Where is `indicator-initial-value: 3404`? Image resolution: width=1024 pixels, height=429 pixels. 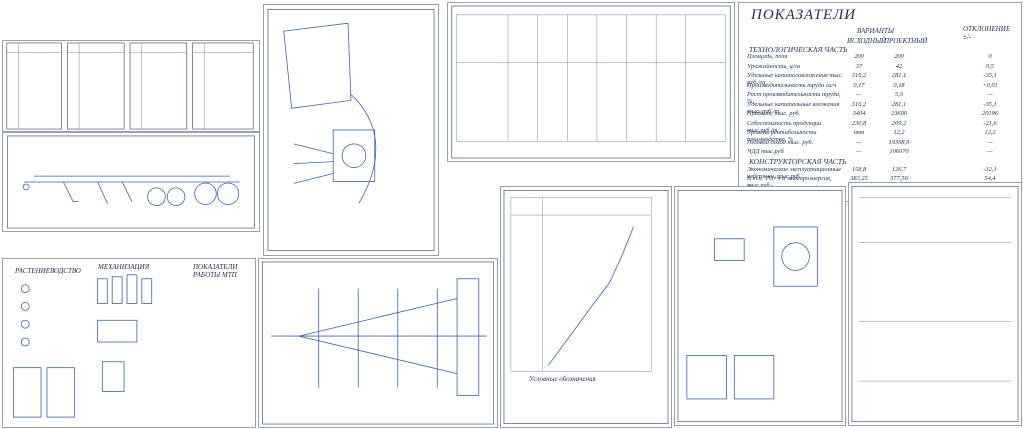 indicator-initial-value: 3404 is located at coordinates (859, 113).